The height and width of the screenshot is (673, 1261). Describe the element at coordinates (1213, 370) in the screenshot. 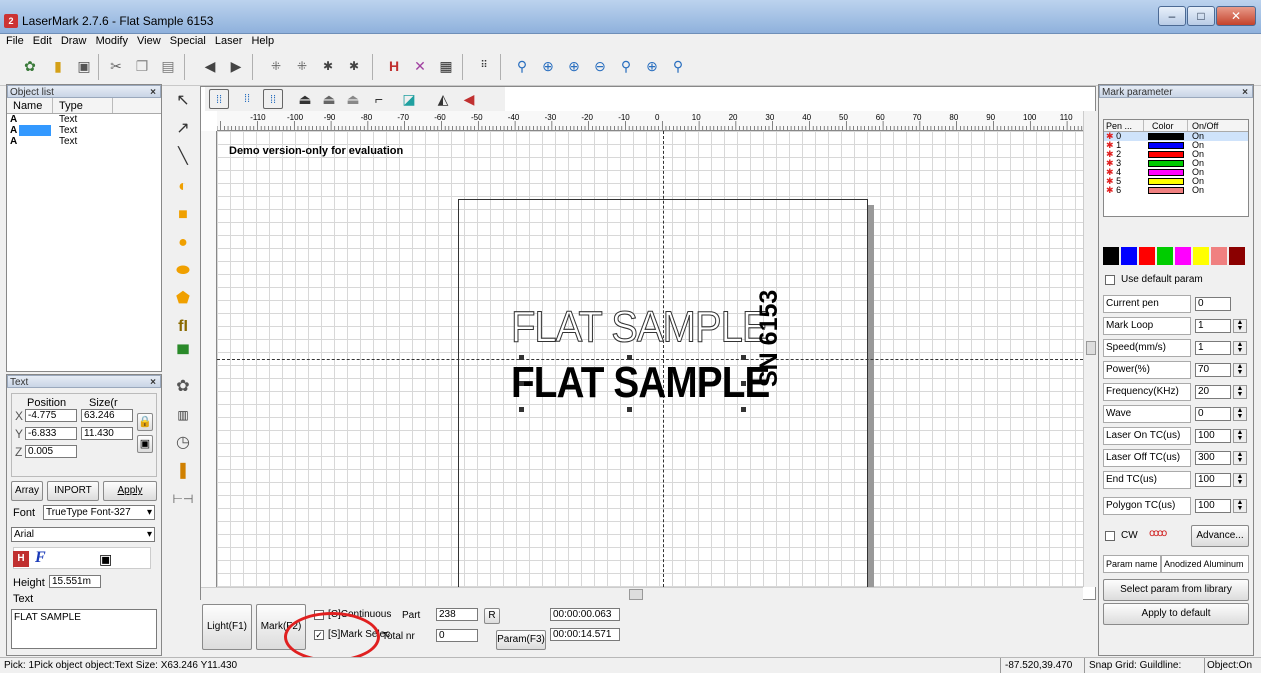

I see `param-value-field: 70` at that location.